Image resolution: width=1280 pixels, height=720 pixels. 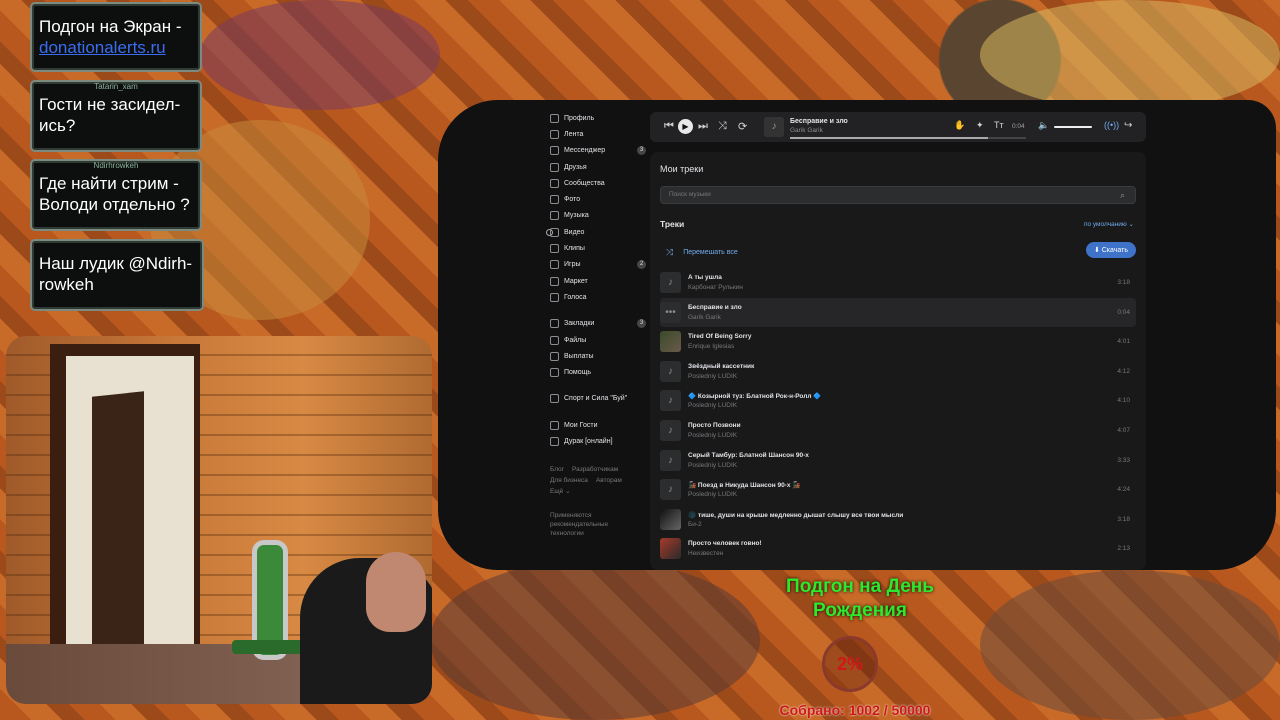 What do you see at coordinates (600, 248) in the screenshot?
I see `sidebar-item-clips: Клипы` at bounding box center [600, 248].